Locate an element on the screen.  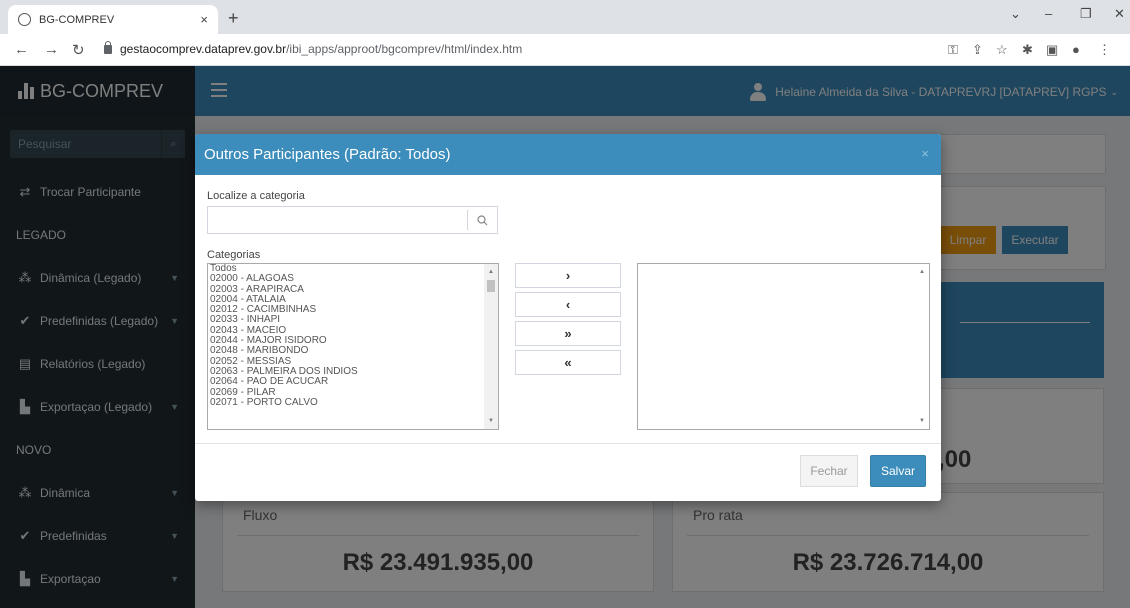
back-icon: ← is located at coordinates (21, 49).